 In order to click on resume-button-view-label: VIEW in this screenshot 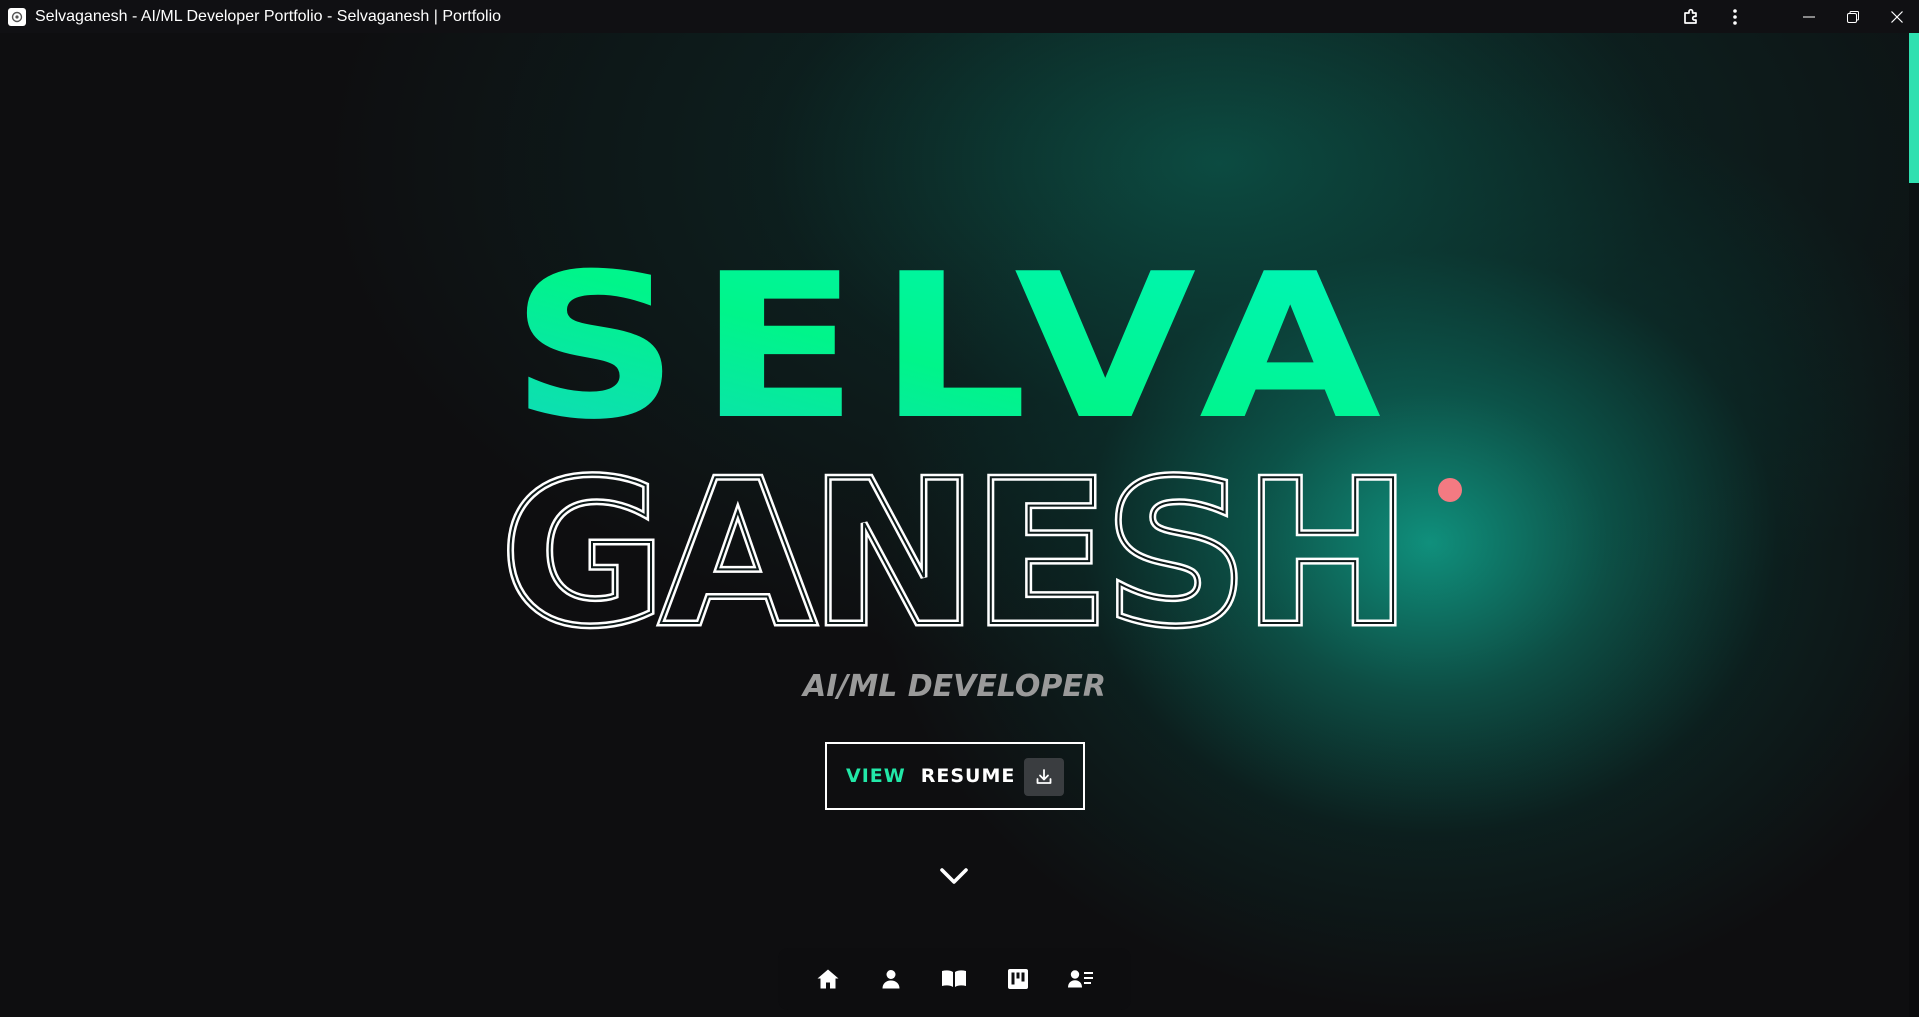, I will do `click(876, 776)`.